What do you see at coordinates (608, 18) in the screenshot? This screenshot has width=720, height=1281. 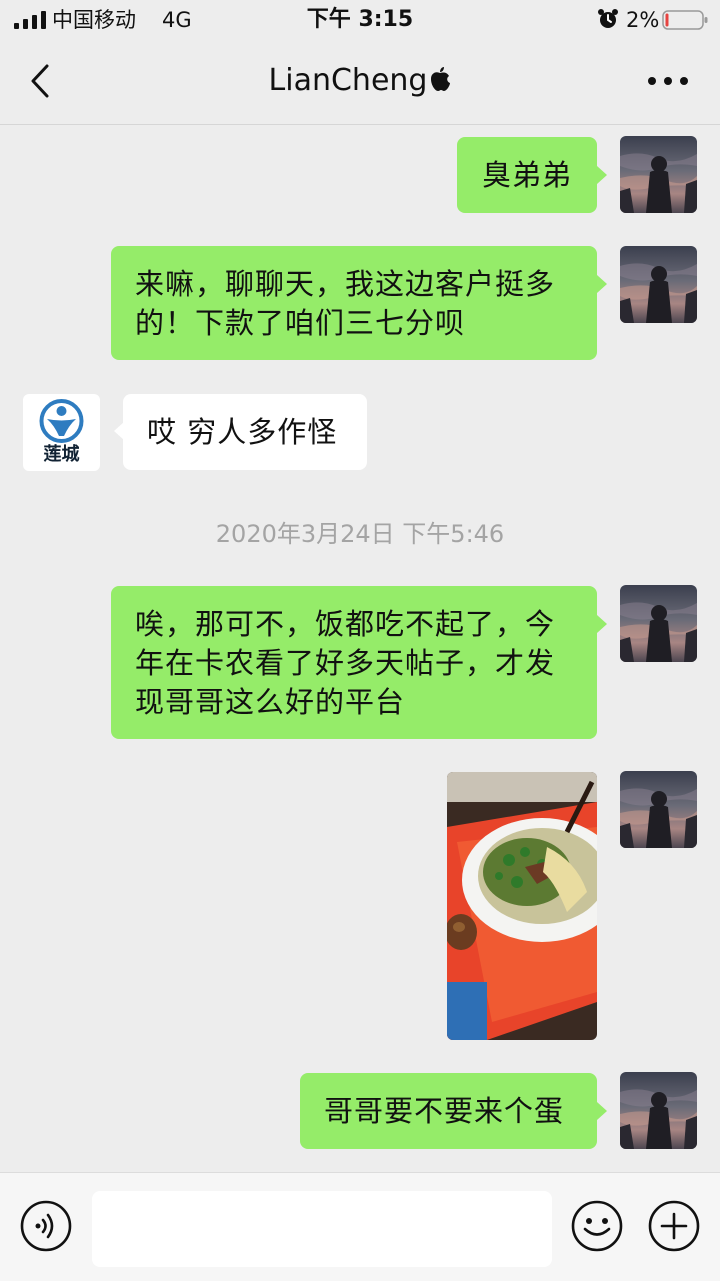 I see `alarm-icon` at bounding box center [608, 18].